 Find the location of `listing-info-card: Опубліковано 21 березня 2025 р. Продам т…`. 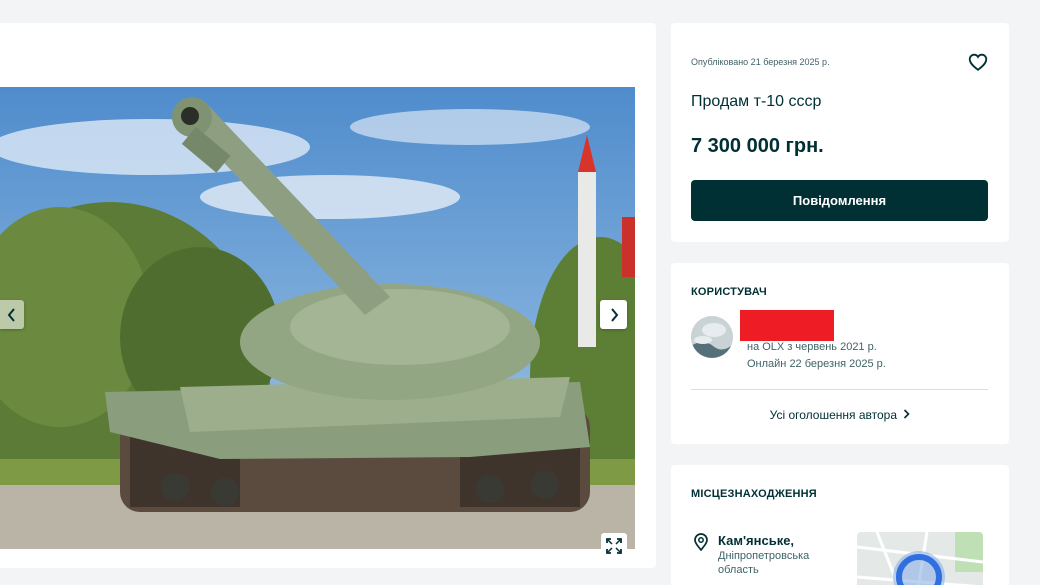

listing-info-card: Опубліковано 21 березня 2025 р. Продам т… is located at coordinates (840, 132).